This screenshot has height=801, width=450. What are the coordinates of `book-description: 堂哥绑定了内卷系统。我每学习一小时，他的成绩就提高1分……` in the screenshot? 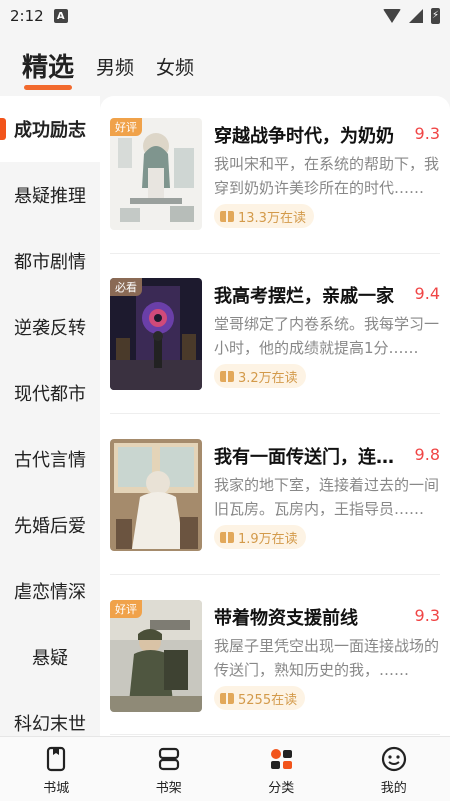 It's located at (327, 336).